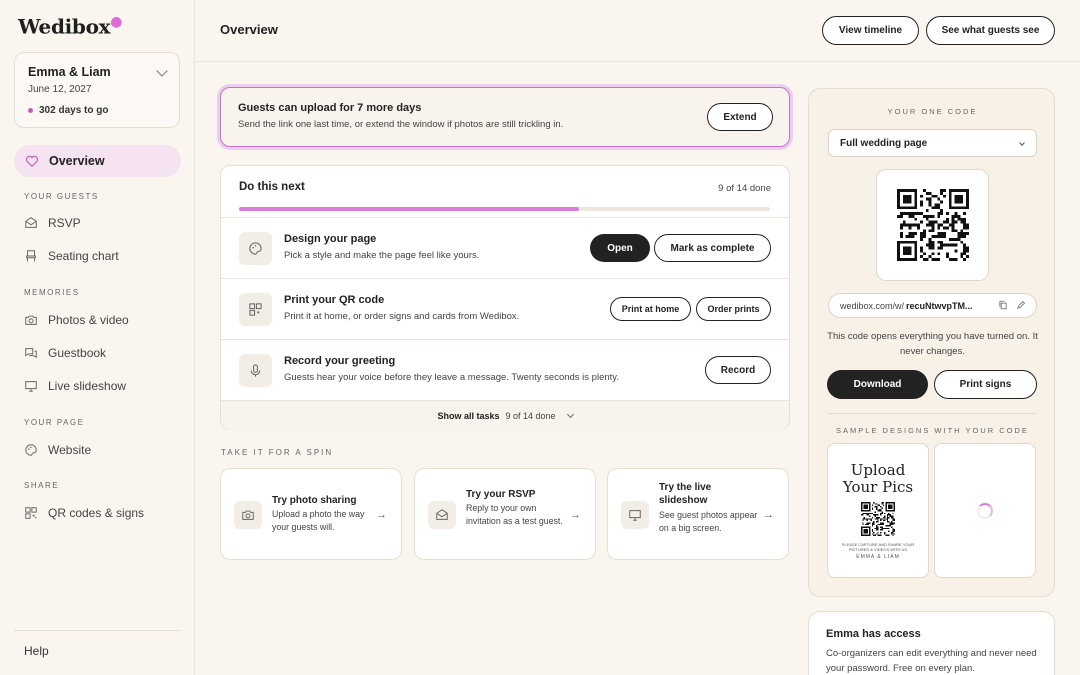 This screenshot has width=1080, height=675. I want to click on todo-title: Do this next, so click(272, 187).